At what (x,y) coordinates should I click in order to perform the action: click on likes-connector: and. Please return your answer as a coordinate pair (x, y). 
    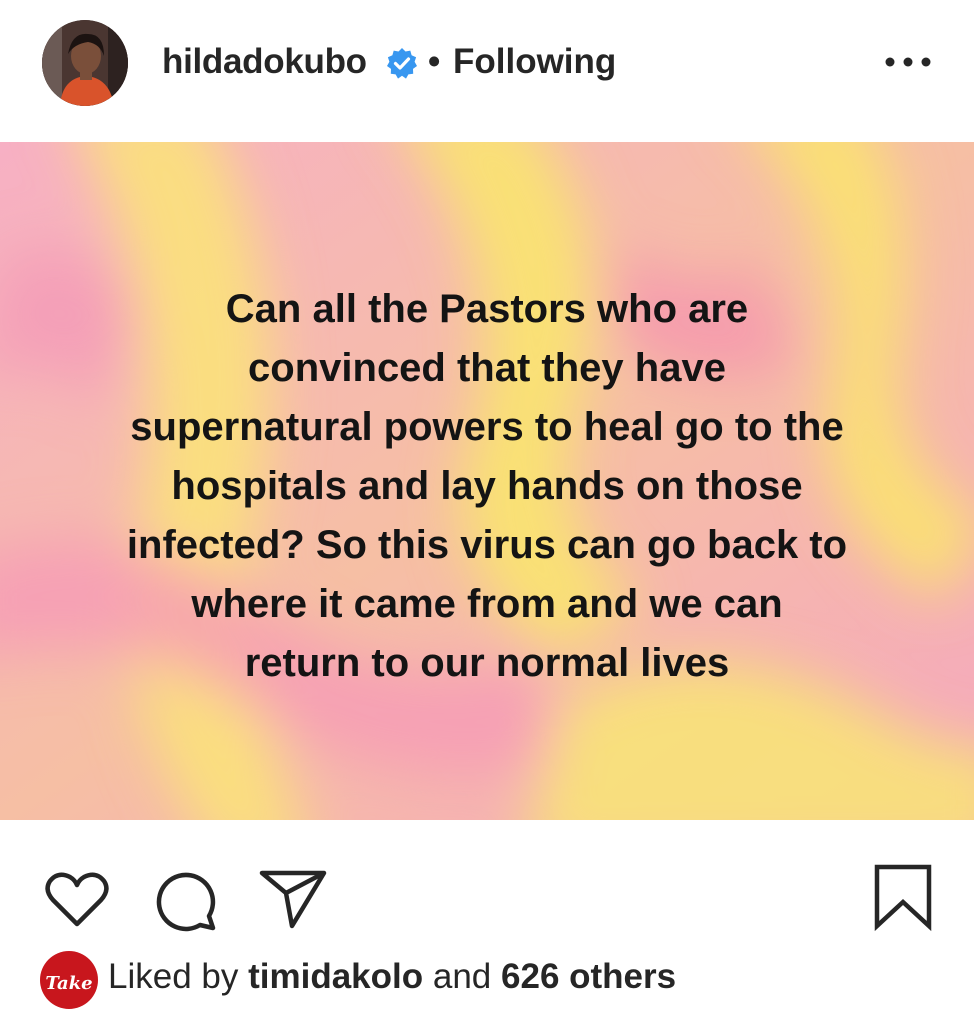
    Looking at the image, I should click on (462, 976).